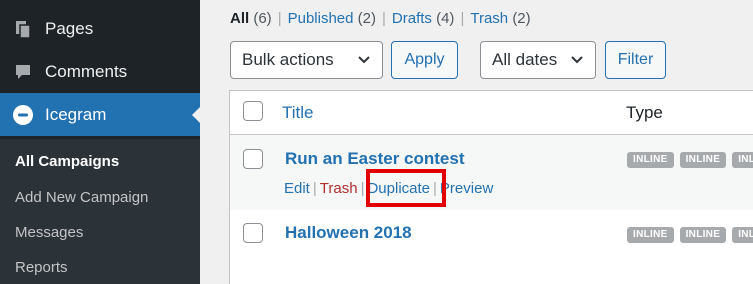 This screenshot has width=753, height=284. I want to click on view-published: Published, so click(321, 18).